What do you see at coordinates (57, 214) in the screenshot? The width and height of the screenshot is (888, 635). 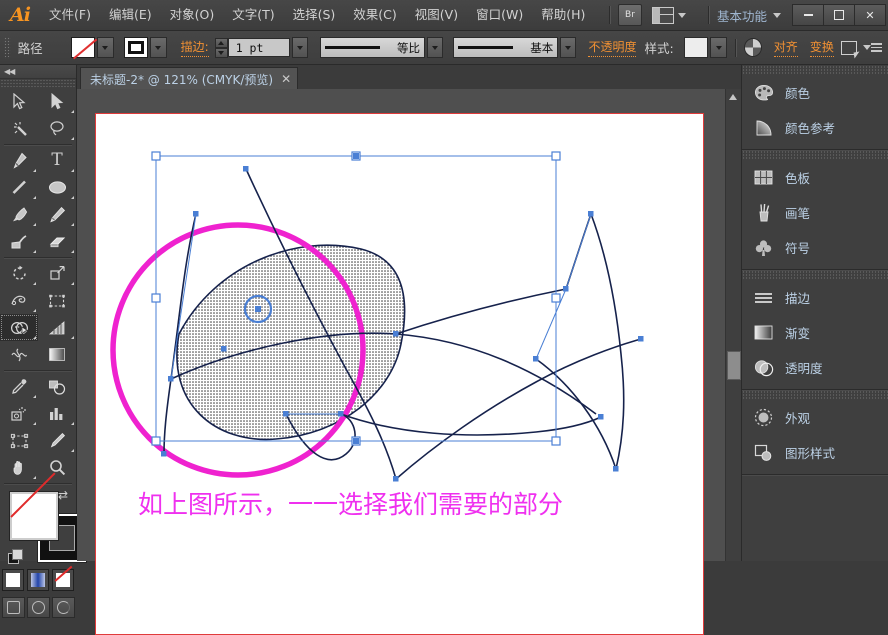 I see `pencil-tool` at bounding box center [57, 214].